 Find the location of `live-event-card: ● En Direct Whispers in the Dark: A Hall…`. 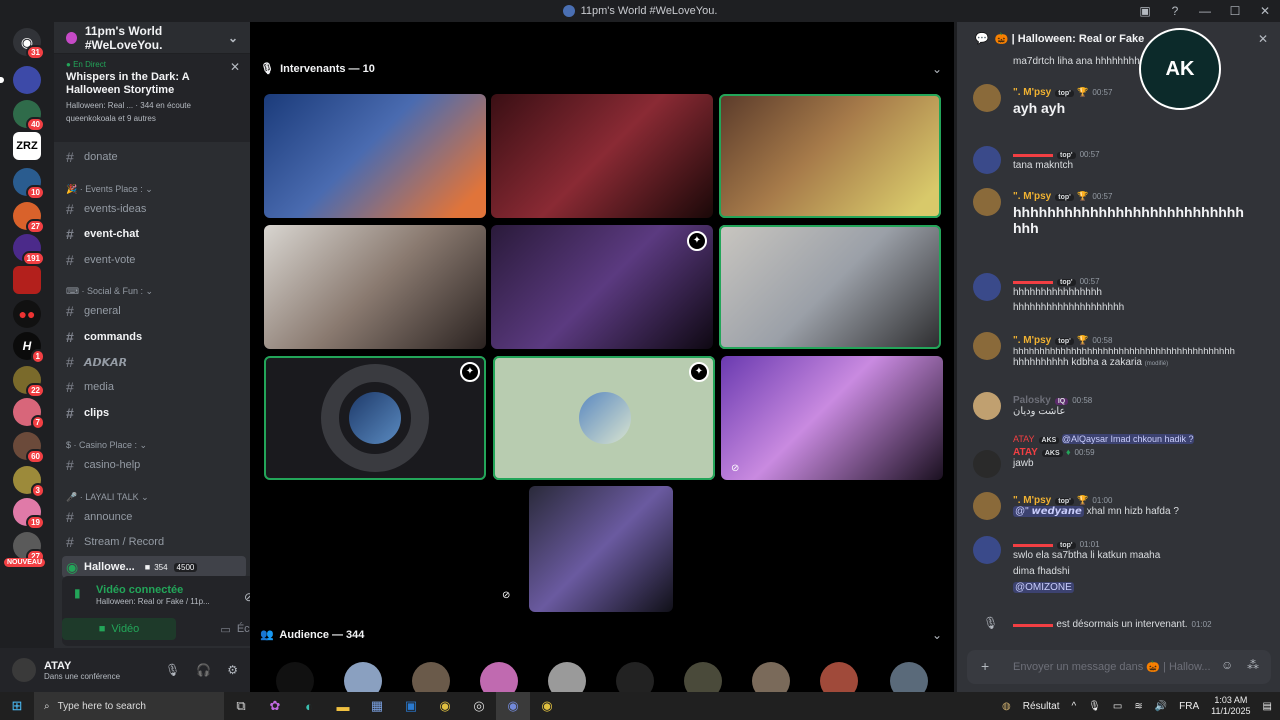

live-event-card: ● En Direct Whispers in the Dark: A Hall… is located at coordinates (152, 98).